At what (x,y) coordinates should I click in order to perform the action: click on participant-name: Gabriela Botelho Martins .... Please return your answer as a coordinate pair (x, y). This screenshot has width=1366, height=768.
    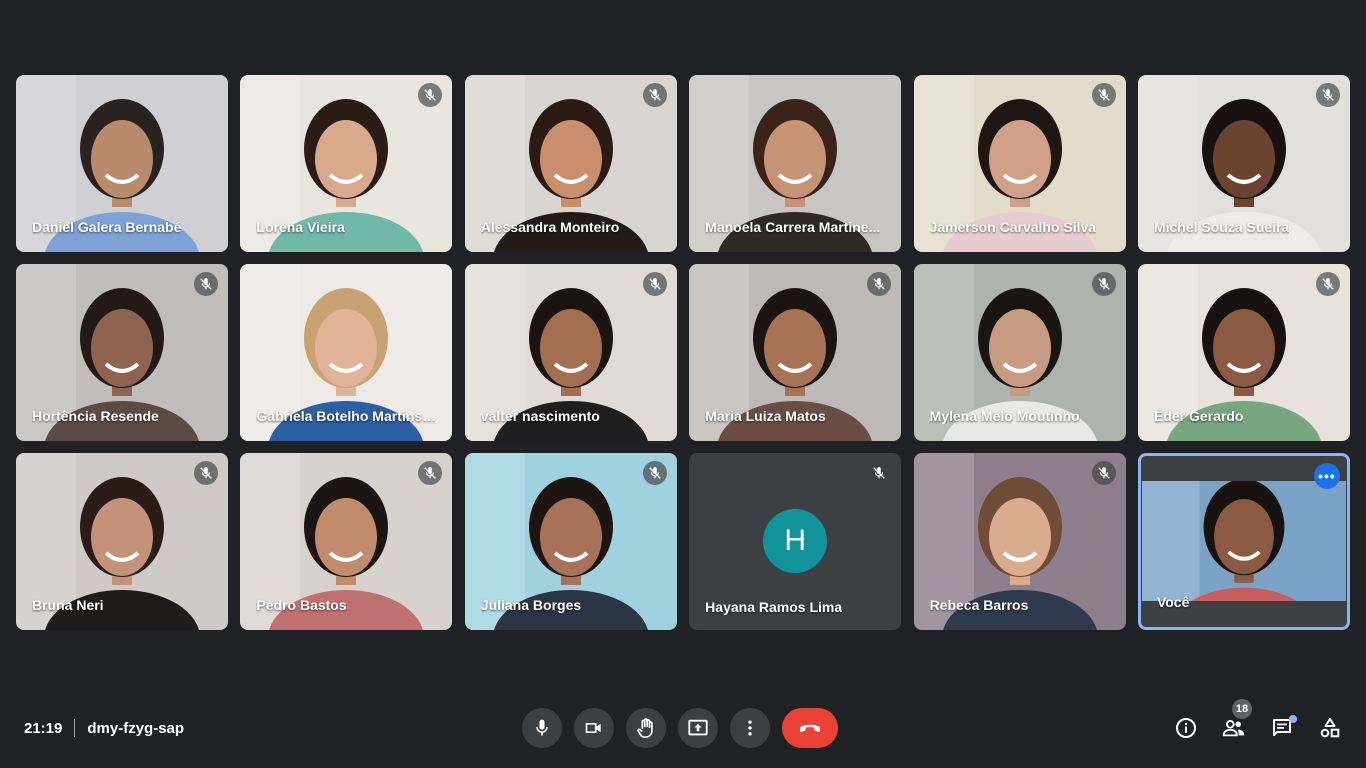
    Looking at the image, I should click on (346, 416).